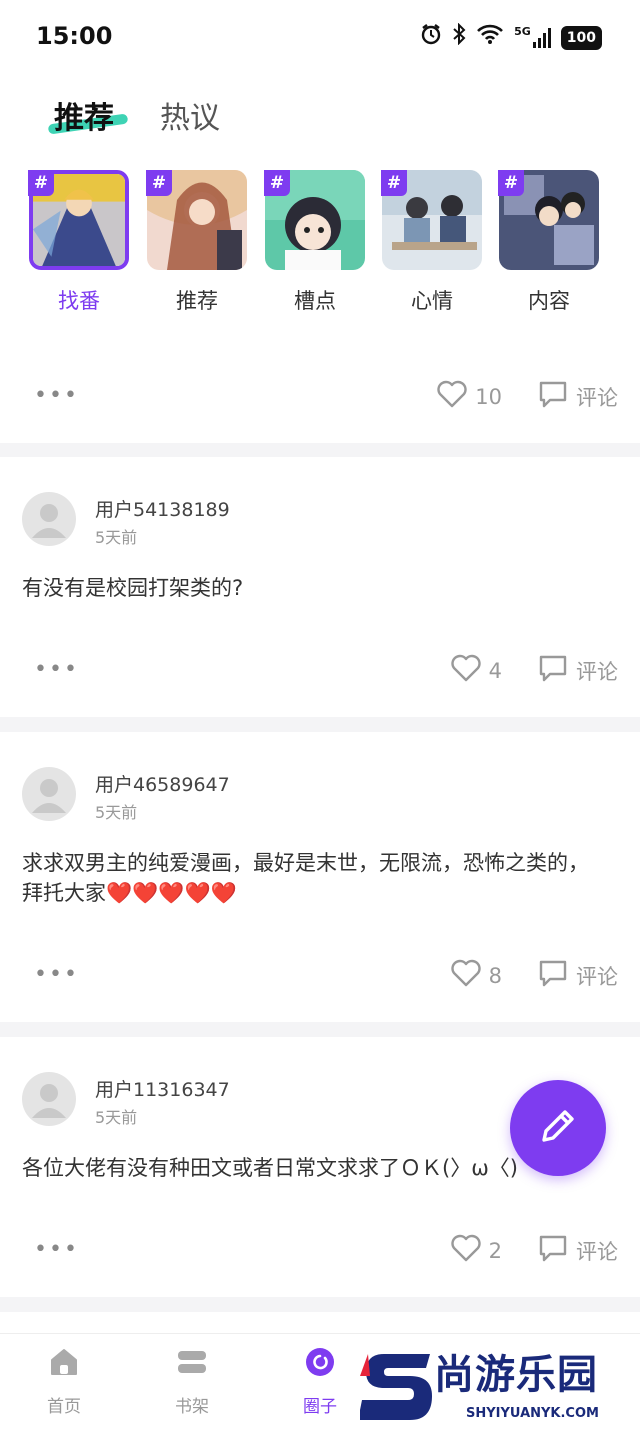 The height and width of the screenshot is (1430, 640). I want to click on compose-post-button, so click(558, 1128).